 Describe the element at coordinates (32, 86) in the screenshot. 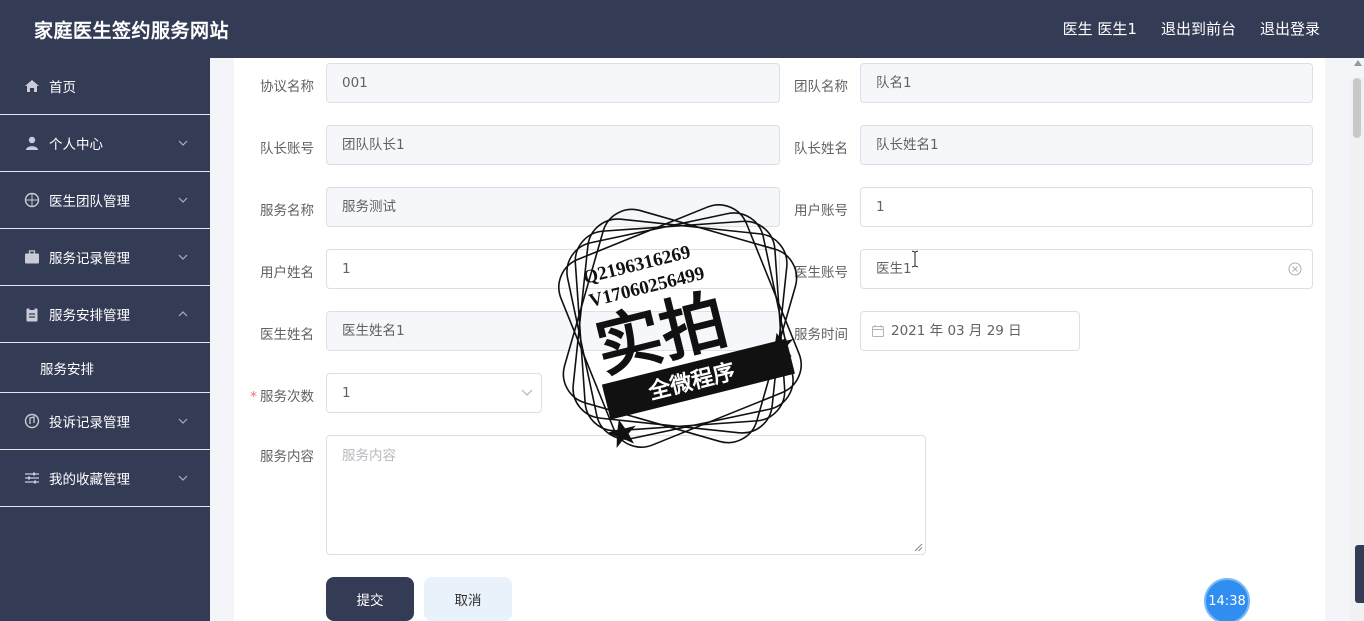

I see `home-icon` at that location.